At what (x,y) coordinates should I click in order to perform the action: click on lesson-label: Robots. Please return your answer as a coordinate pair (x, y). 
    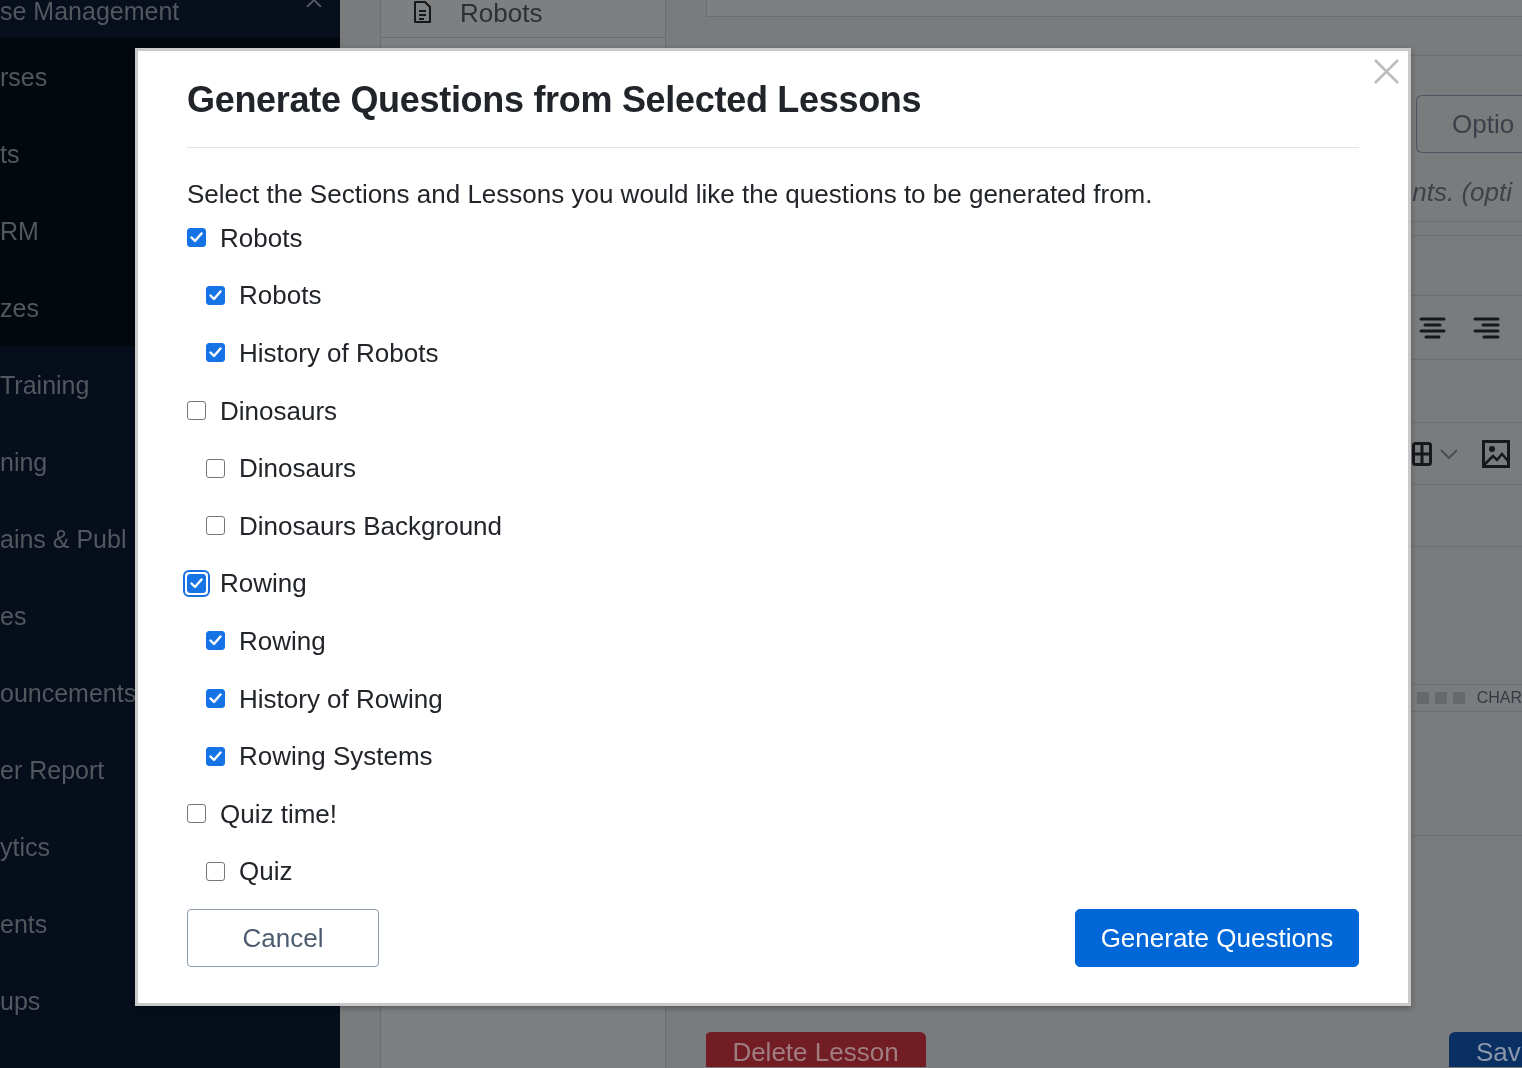
    Looking at the image, I should click on (280, 295).